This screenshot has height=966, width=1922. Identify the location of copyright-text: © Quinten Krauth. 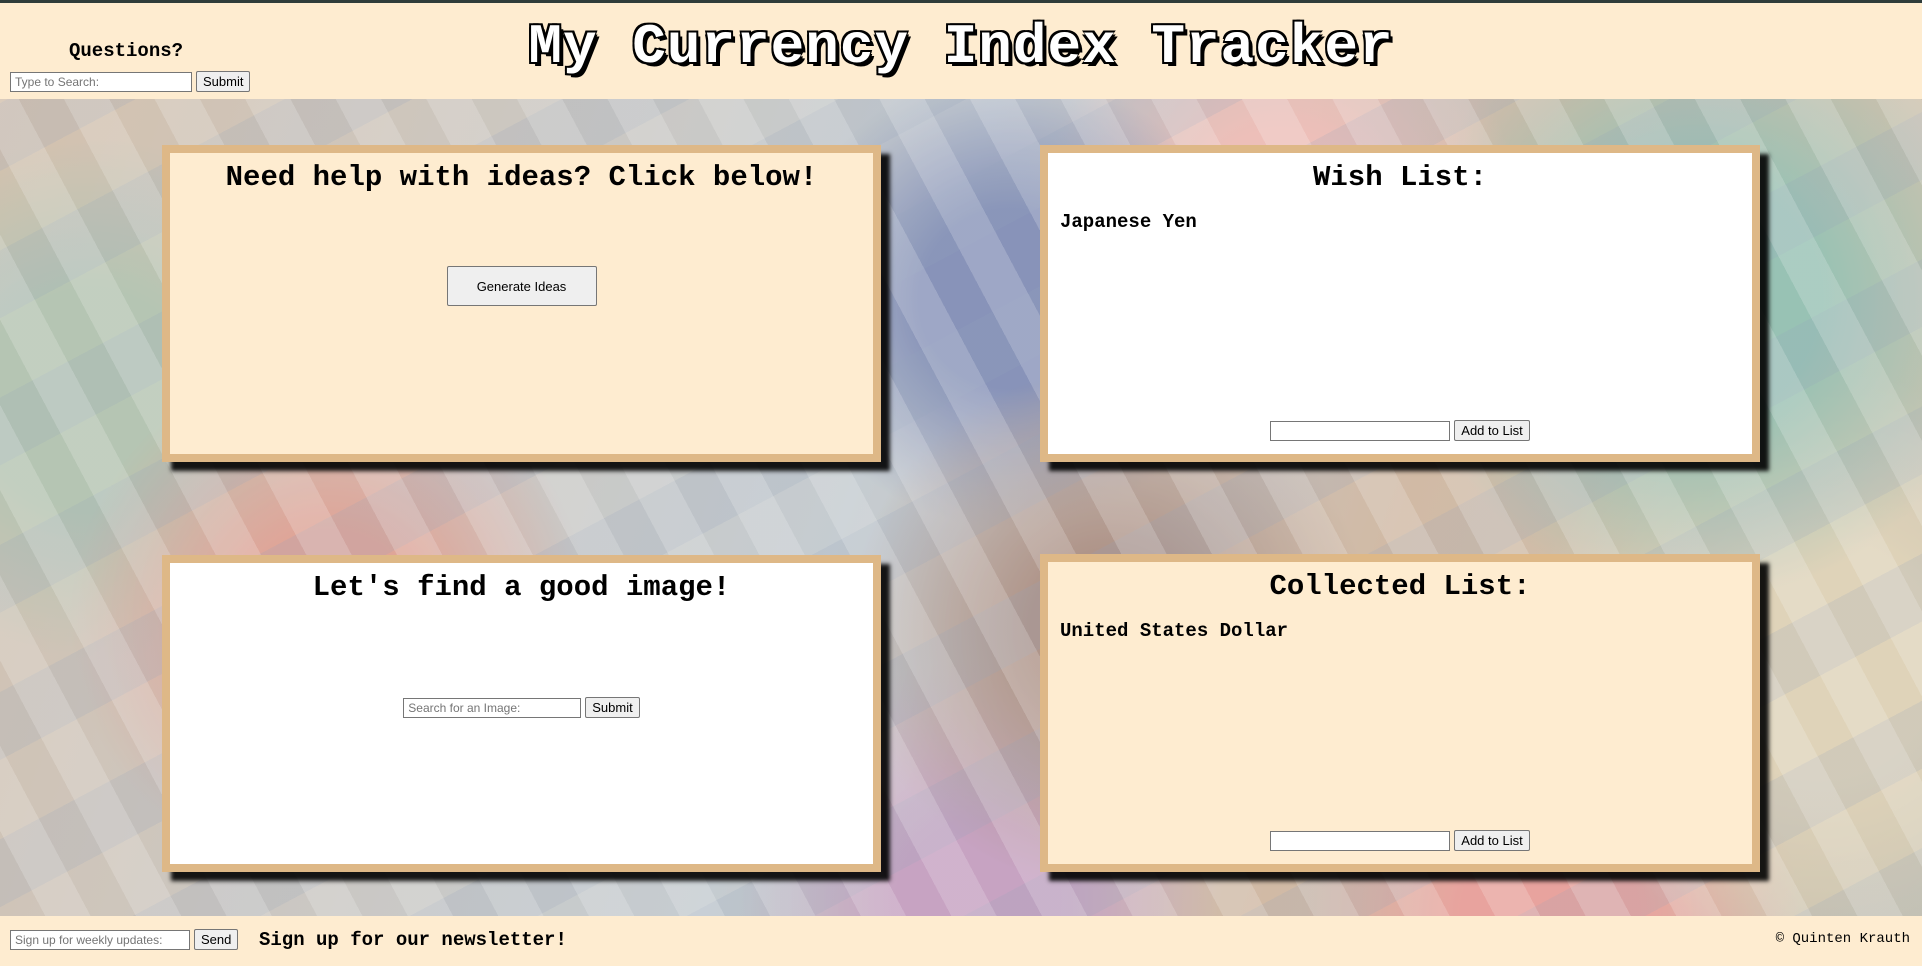
(1842, 939).